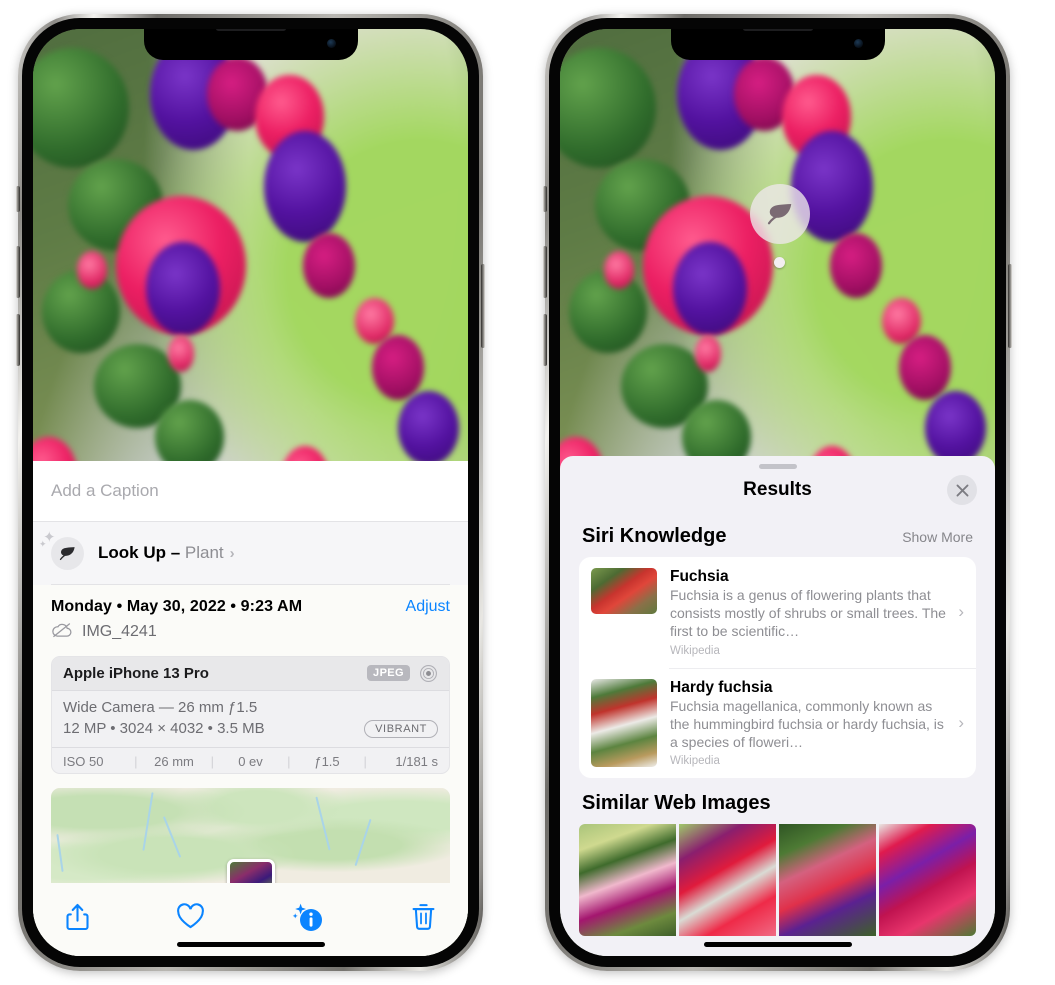  I want to click on close-icon, so click(962, 490).